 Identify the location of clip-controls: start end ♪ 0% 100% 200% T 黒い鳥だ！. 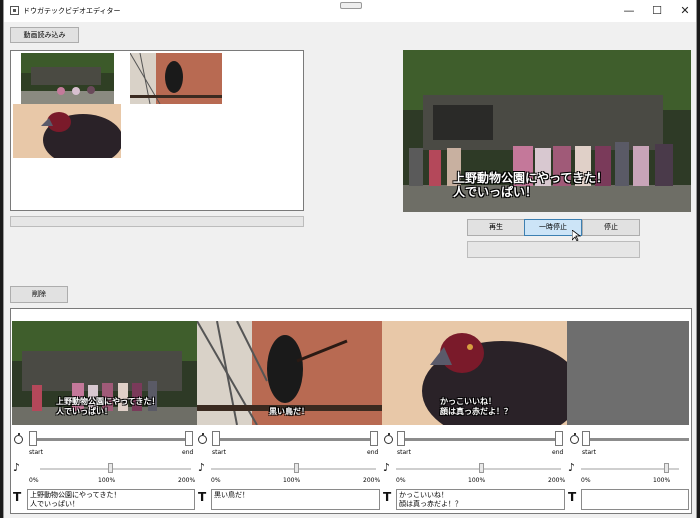
(289, 469).